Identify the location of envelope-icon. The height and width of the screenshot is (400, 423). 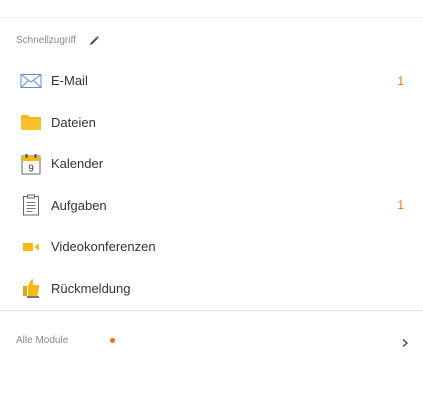
(31, 81).